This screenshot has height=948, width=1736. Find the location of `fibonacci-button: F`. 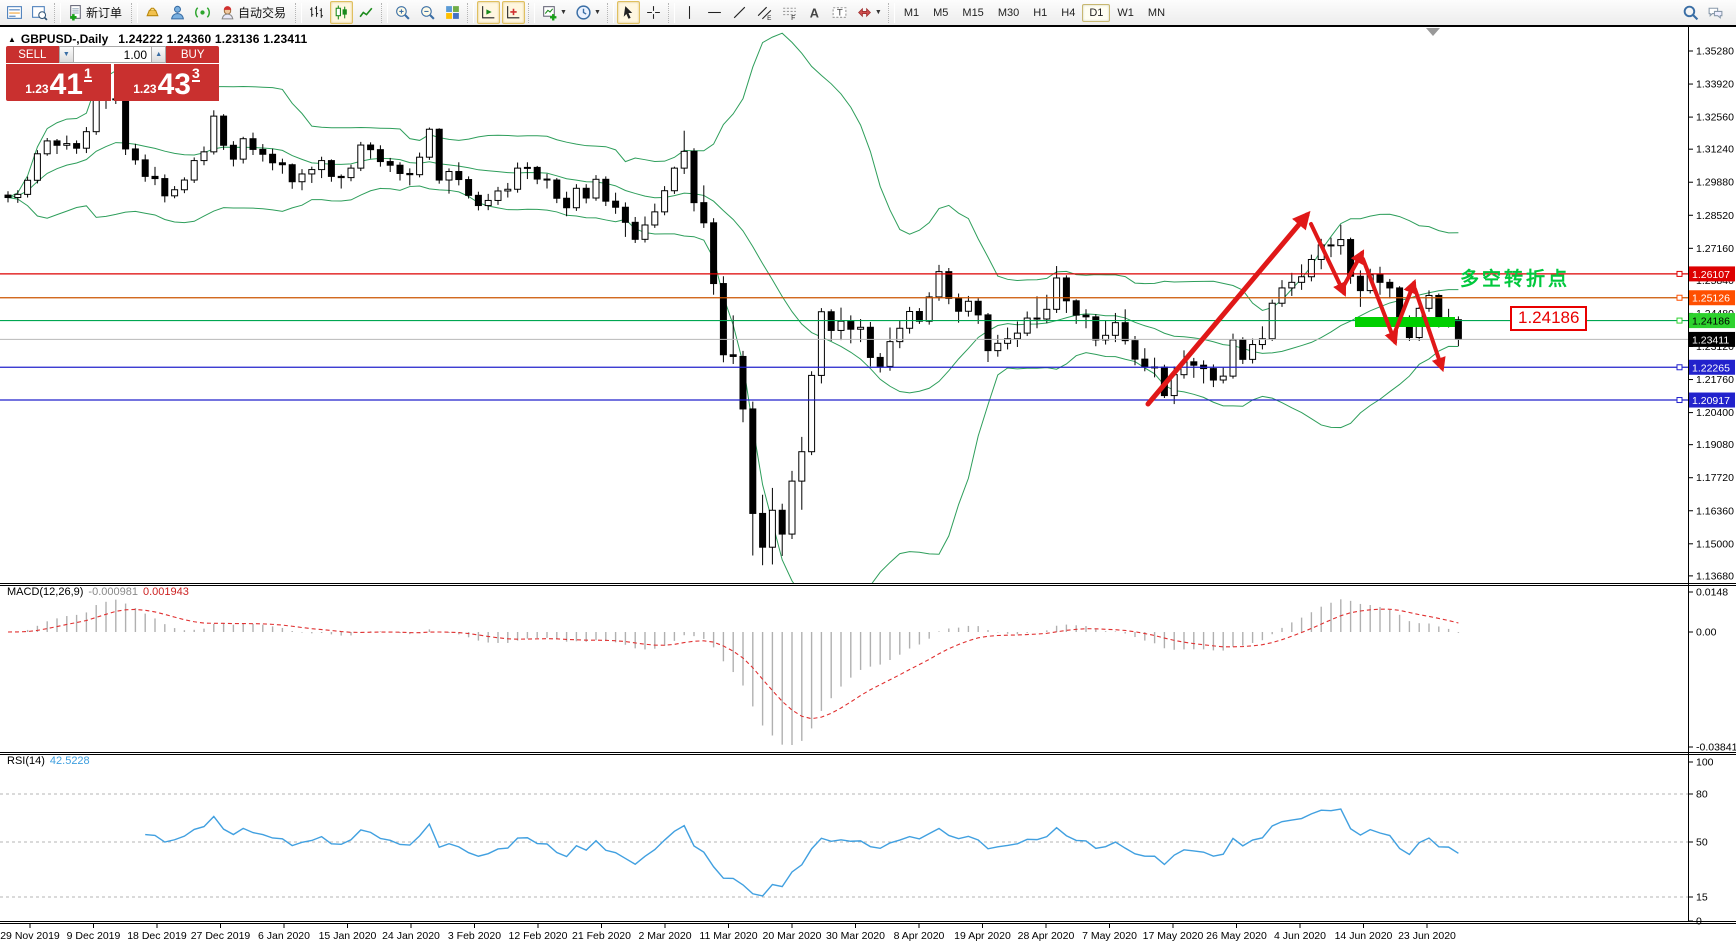

fibonacci-button: F is located at coordinates (789, 12).